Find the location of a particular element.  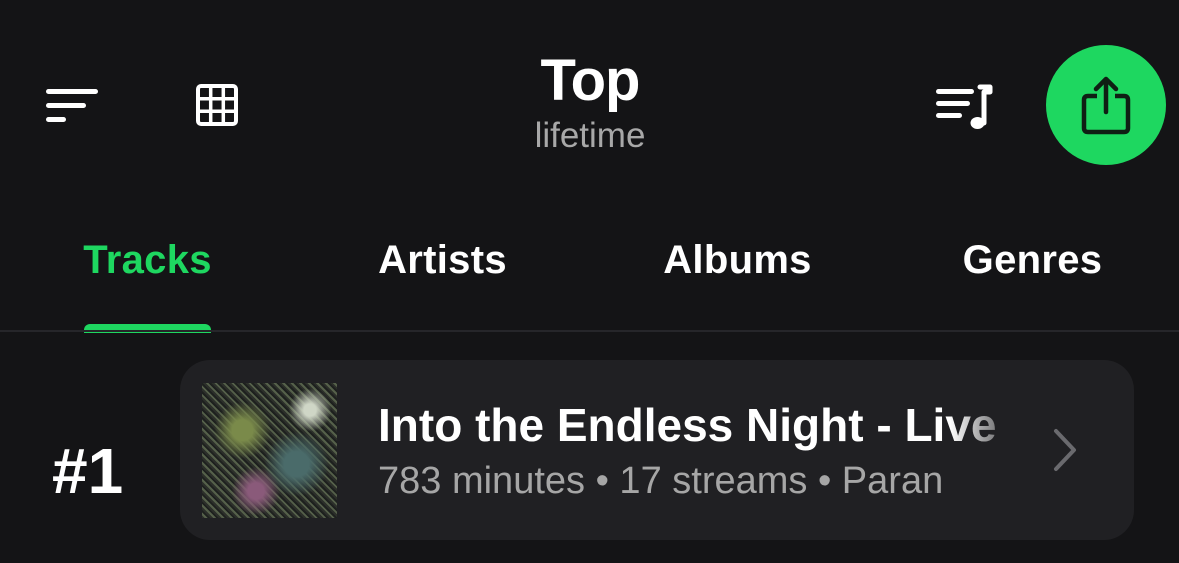

album-cover is located at coordinates (269, 450).